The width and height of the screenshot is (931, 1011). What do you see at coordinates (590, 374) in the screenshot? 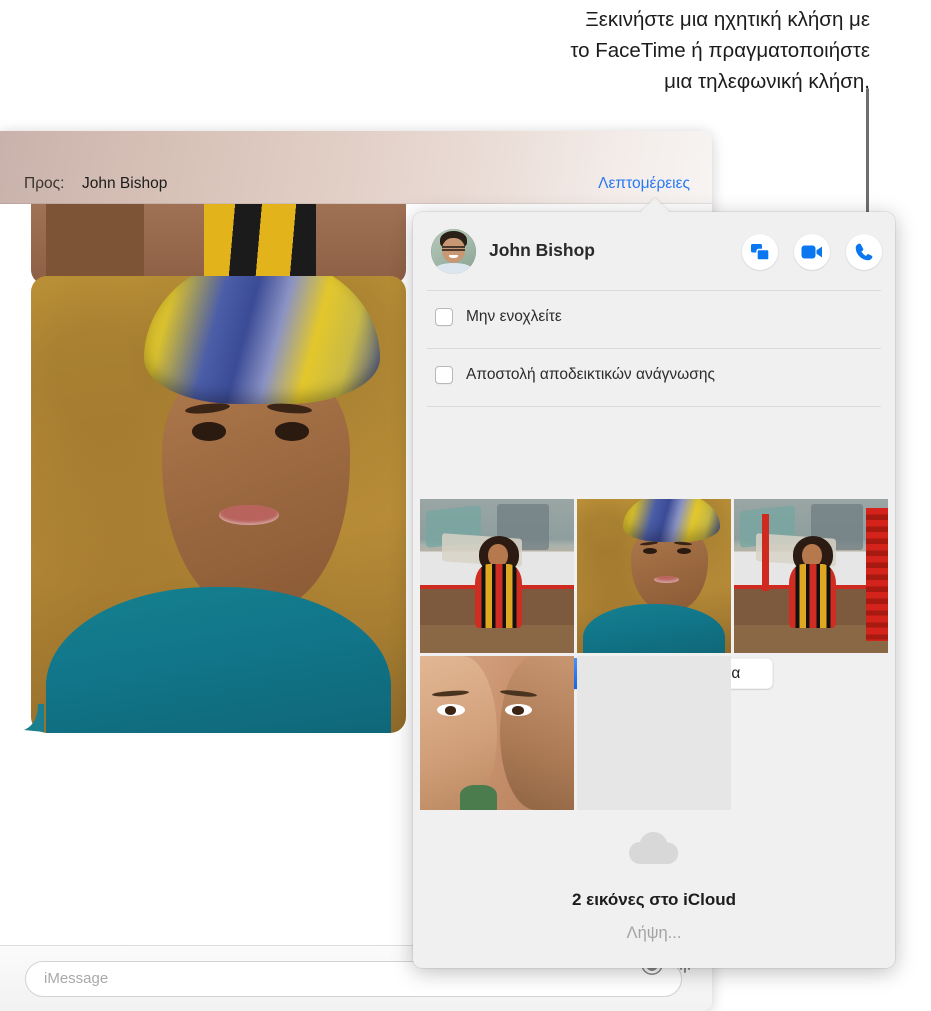
I see `read-receipts-label: Αποστολή αποδεικτικών ανάγνωσης` at bounding box center [590, 374].